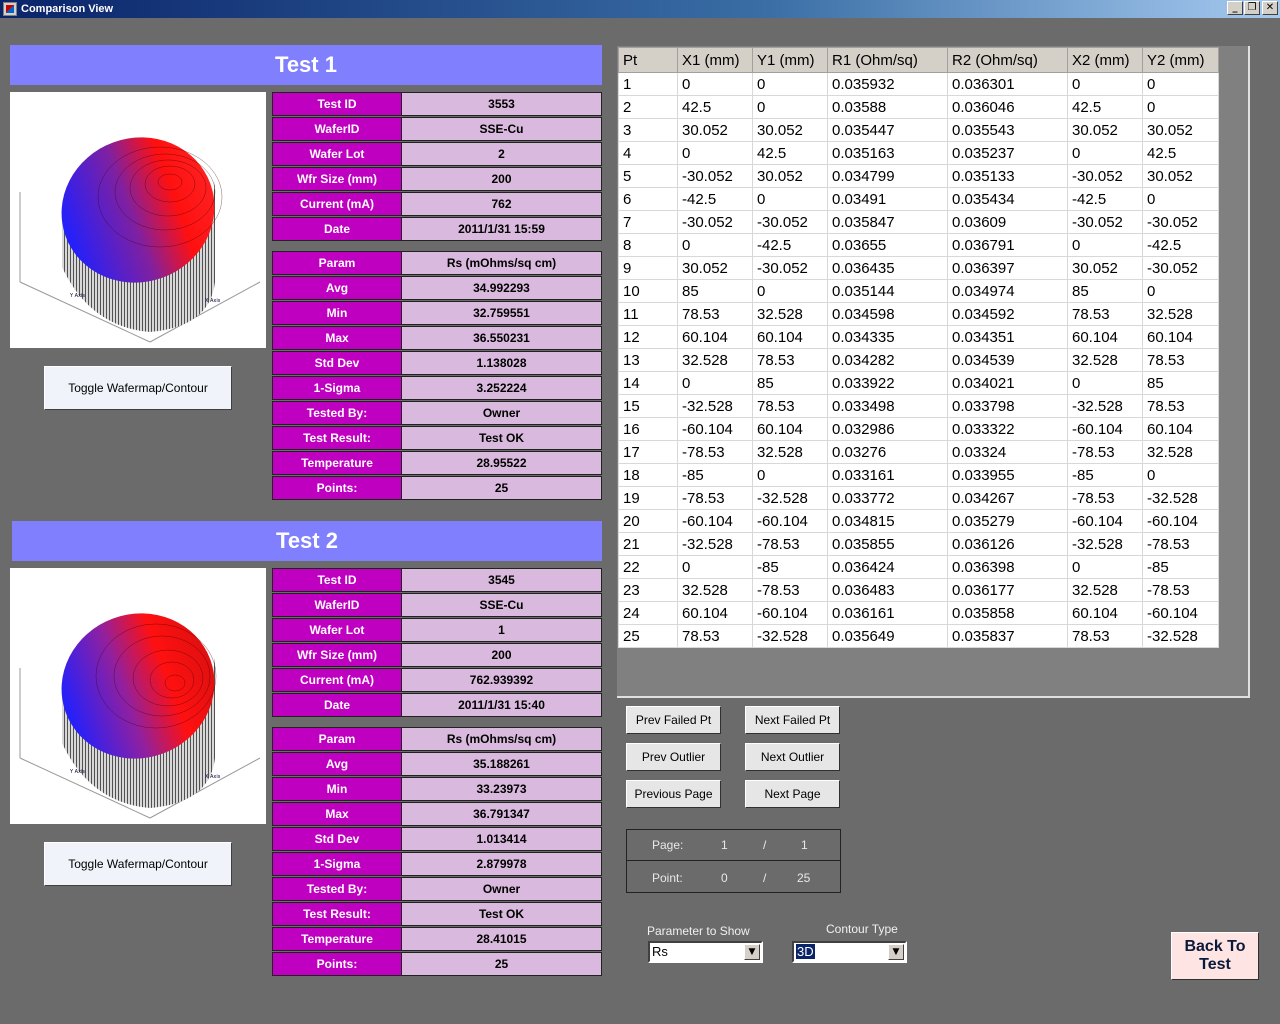 This screenshot has height=1024, width=1280. What do you see at coordinates (648, 84) in the screenshot?
I see `table-cell: 1` at bounding box center [648, 84].